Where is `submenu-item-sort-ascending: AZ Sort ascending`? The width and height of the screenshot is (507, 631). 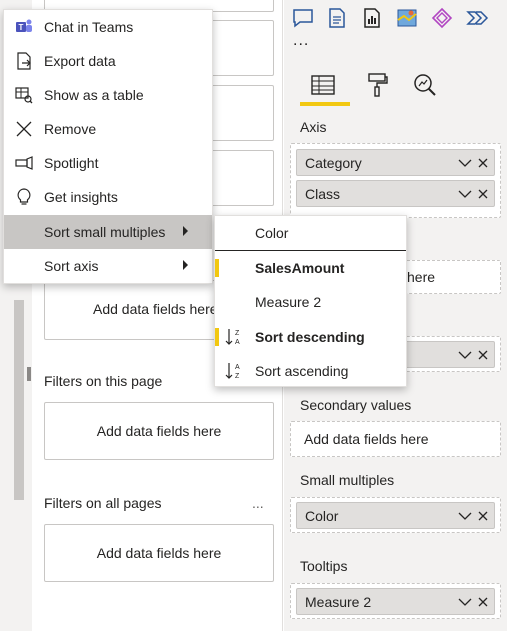
submenu-item-sort-ascending: AZ Sort ascending is located at coordinates (310, 371).